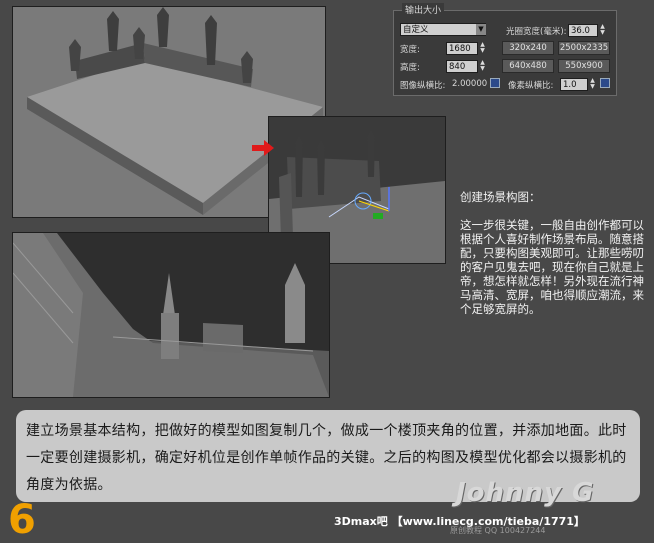 The image size is (654, 543). What do you see at coordinates (495, 83) in the screenshot?
I see `image-aspect-lock-icon` at bounding box center [495, 83].